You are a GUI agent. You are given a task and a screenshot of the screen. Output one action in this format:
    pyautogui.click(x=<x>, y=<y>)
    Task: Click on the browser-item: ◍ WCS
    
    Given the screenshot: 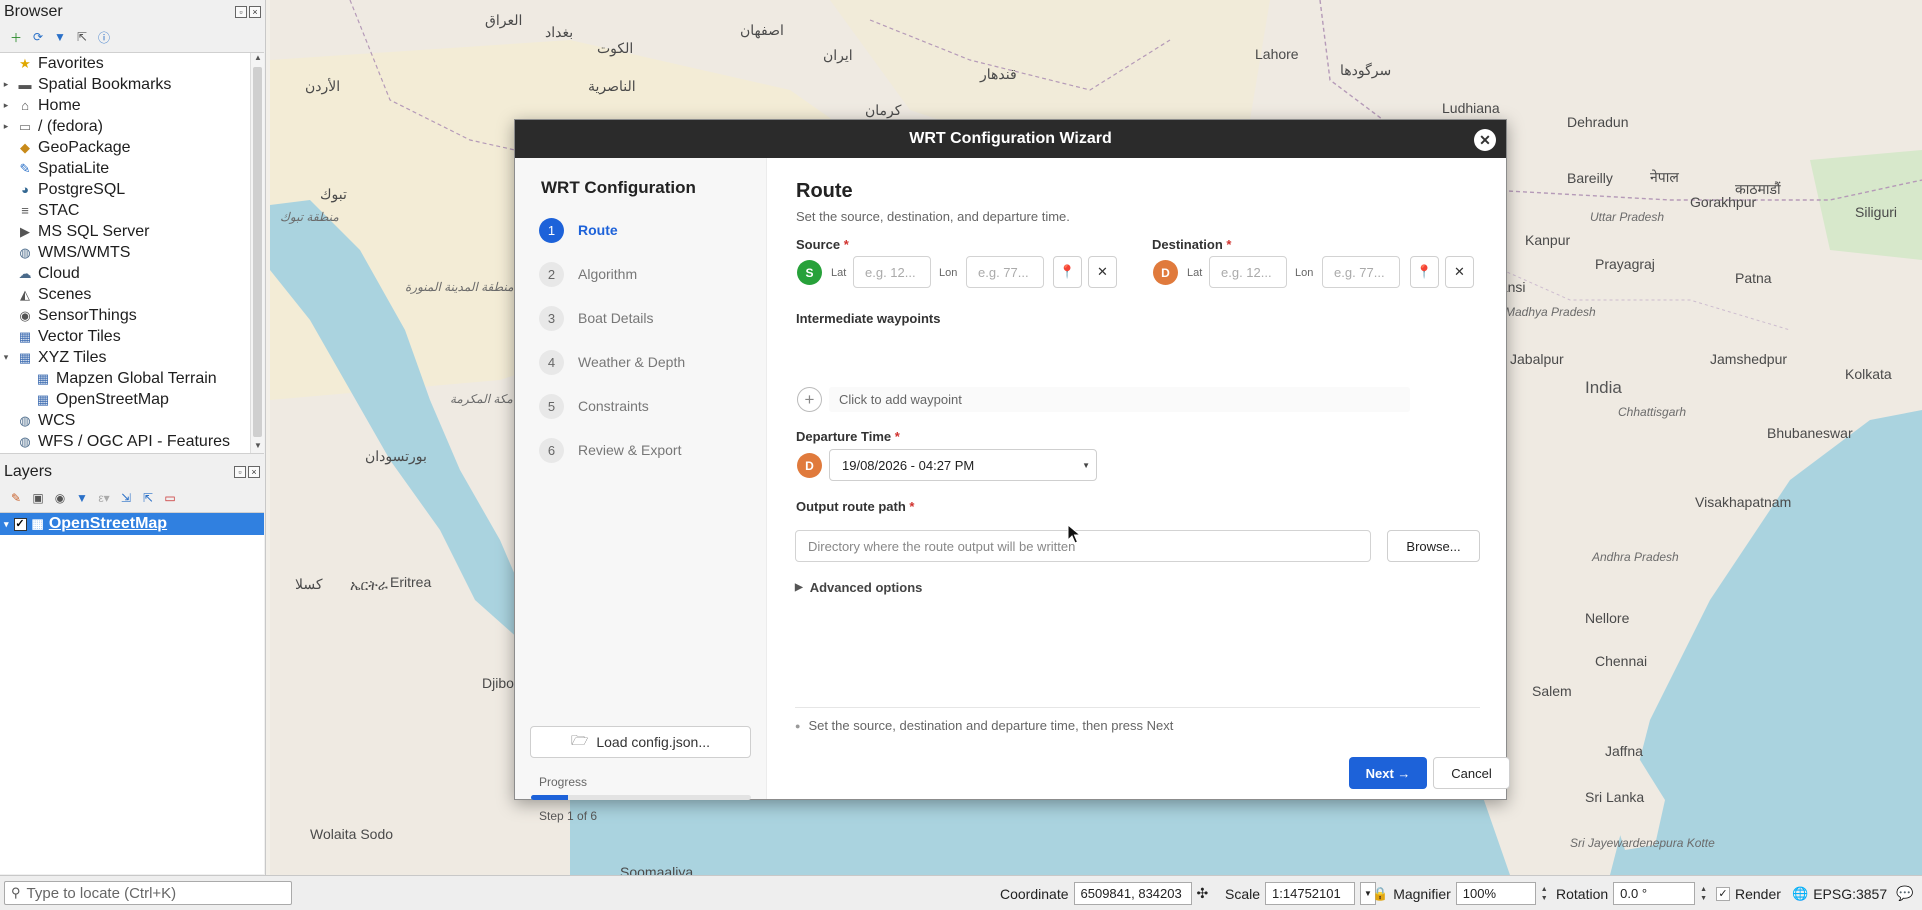 What is the action you would take?
    pyautogui.click(x=132, y=420)
    